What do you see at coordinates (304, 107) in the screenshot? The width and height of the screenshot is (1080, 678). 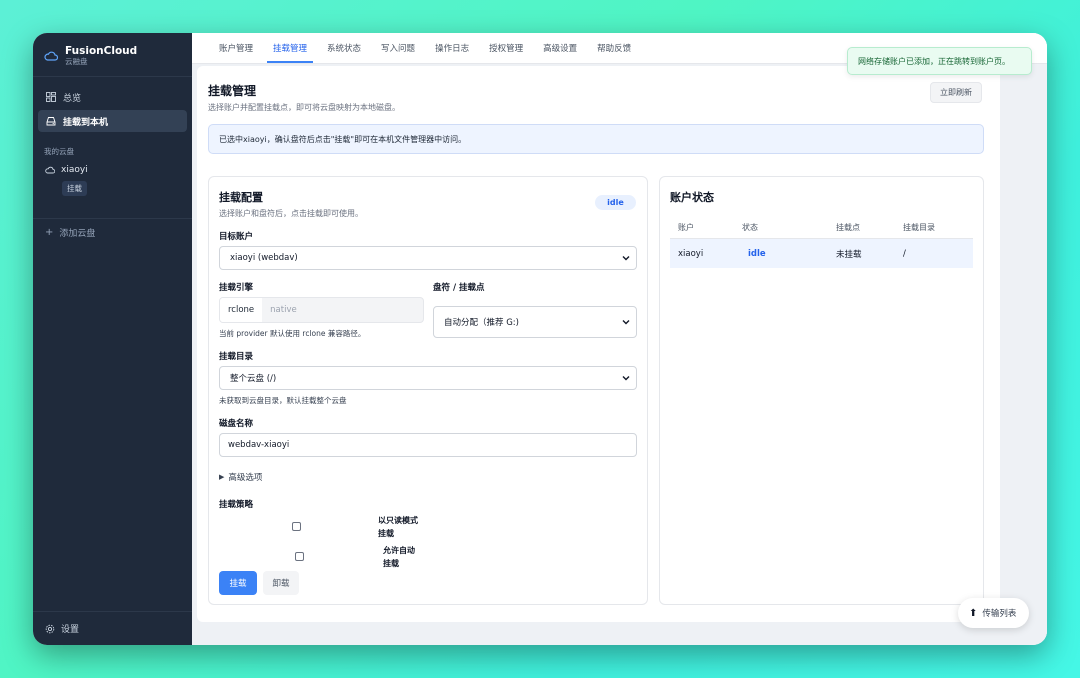 I see `page-description: 选择账户并配置挂载点，即可将云盘映射为本地磁盘。` at bounding box center [304, 107].